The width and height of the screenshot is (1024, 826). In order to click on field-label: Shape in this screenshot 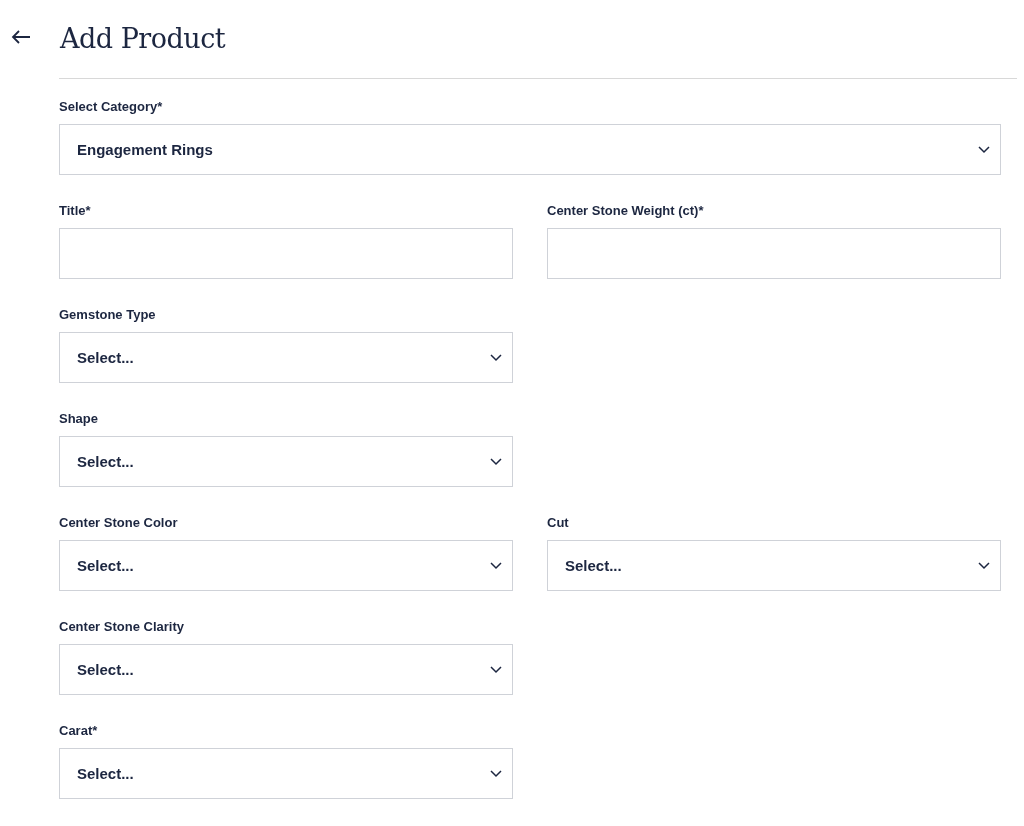, I will do `click(79, 419)`.